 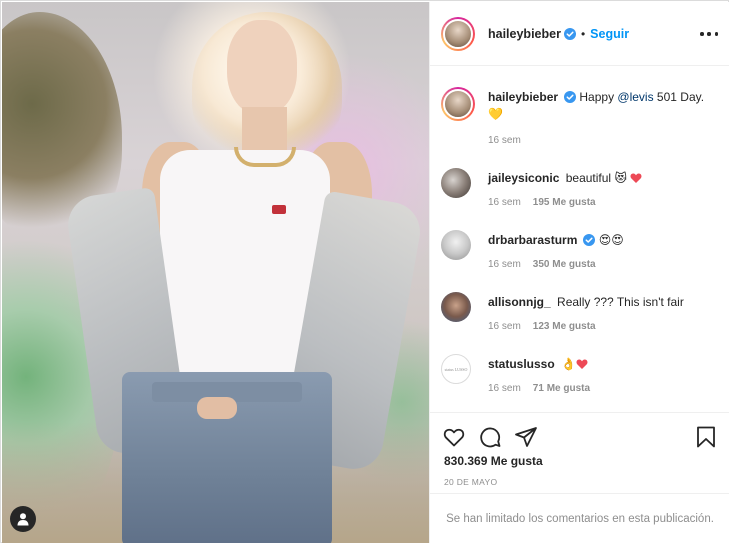 What do you see at coordinates (523, 178) in the screenshot?
I see `comment-username: jaileysiconic` at bounding box center [523, 178].